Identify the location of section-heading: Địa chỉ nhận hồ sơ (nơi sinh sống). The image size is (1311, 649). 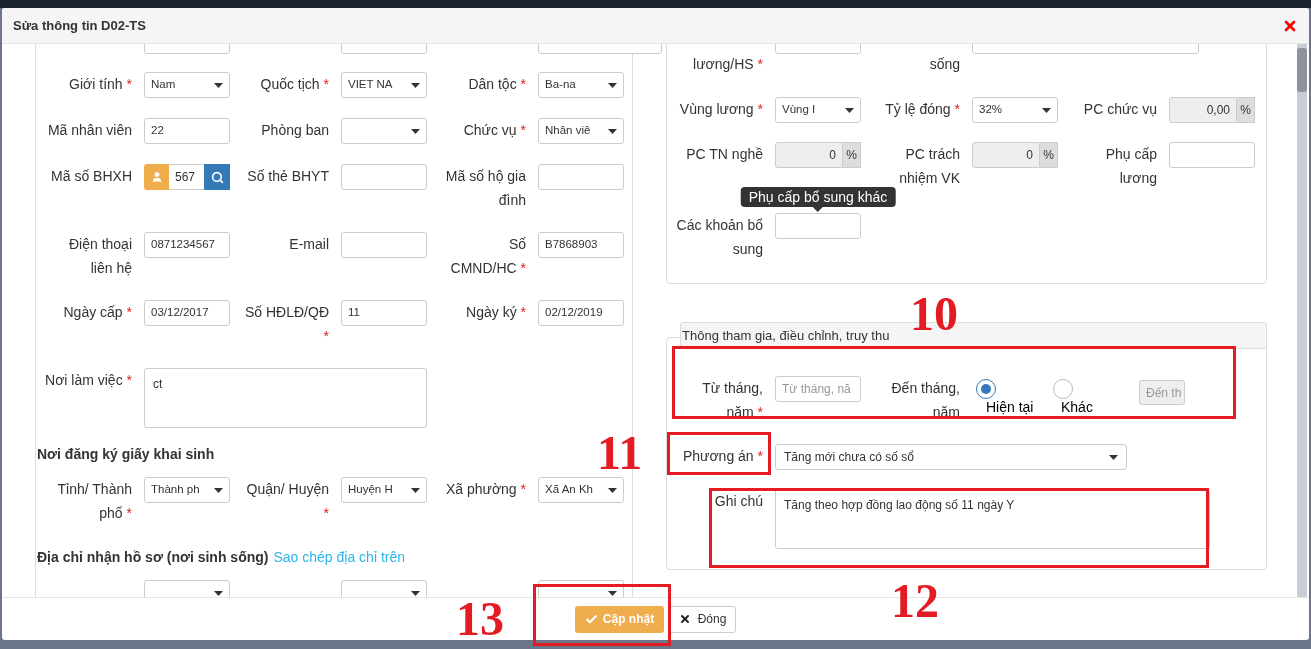
(153, 557).